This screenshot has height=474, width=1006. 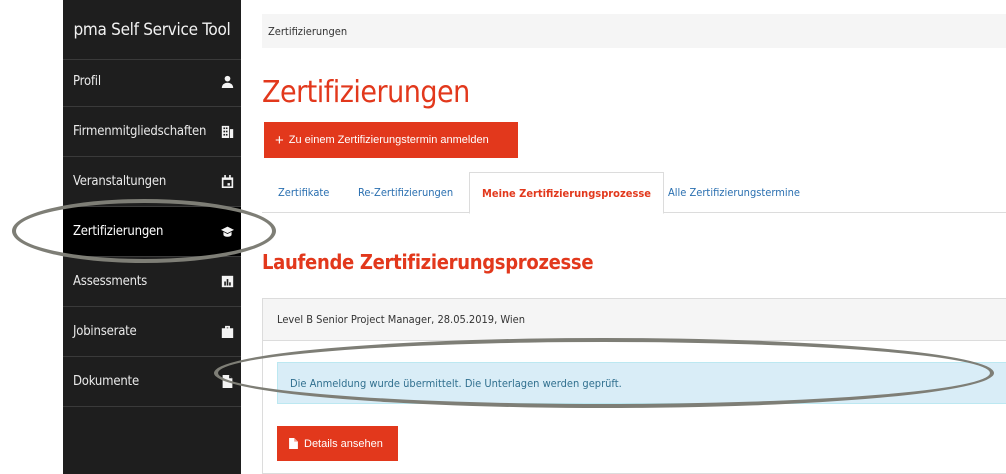 What do you see at coordinates (428, 262) in the screenshot?
I see `section-title: Laufende Zertifizierungsprozesse` at bounding box center [428, 262].